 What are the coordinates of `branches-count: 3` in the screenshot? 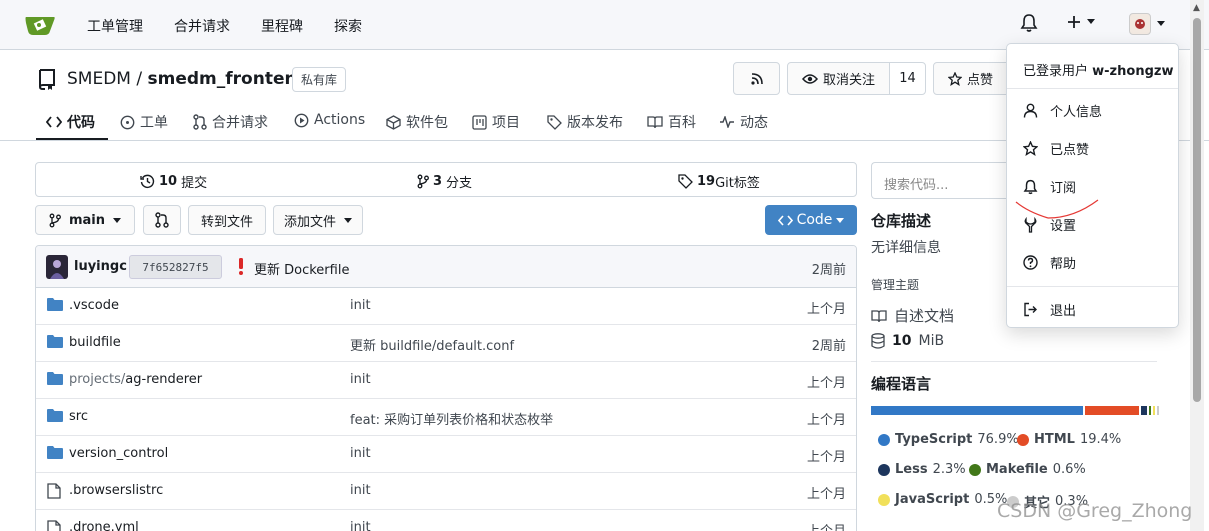 It's located at (438, 181).